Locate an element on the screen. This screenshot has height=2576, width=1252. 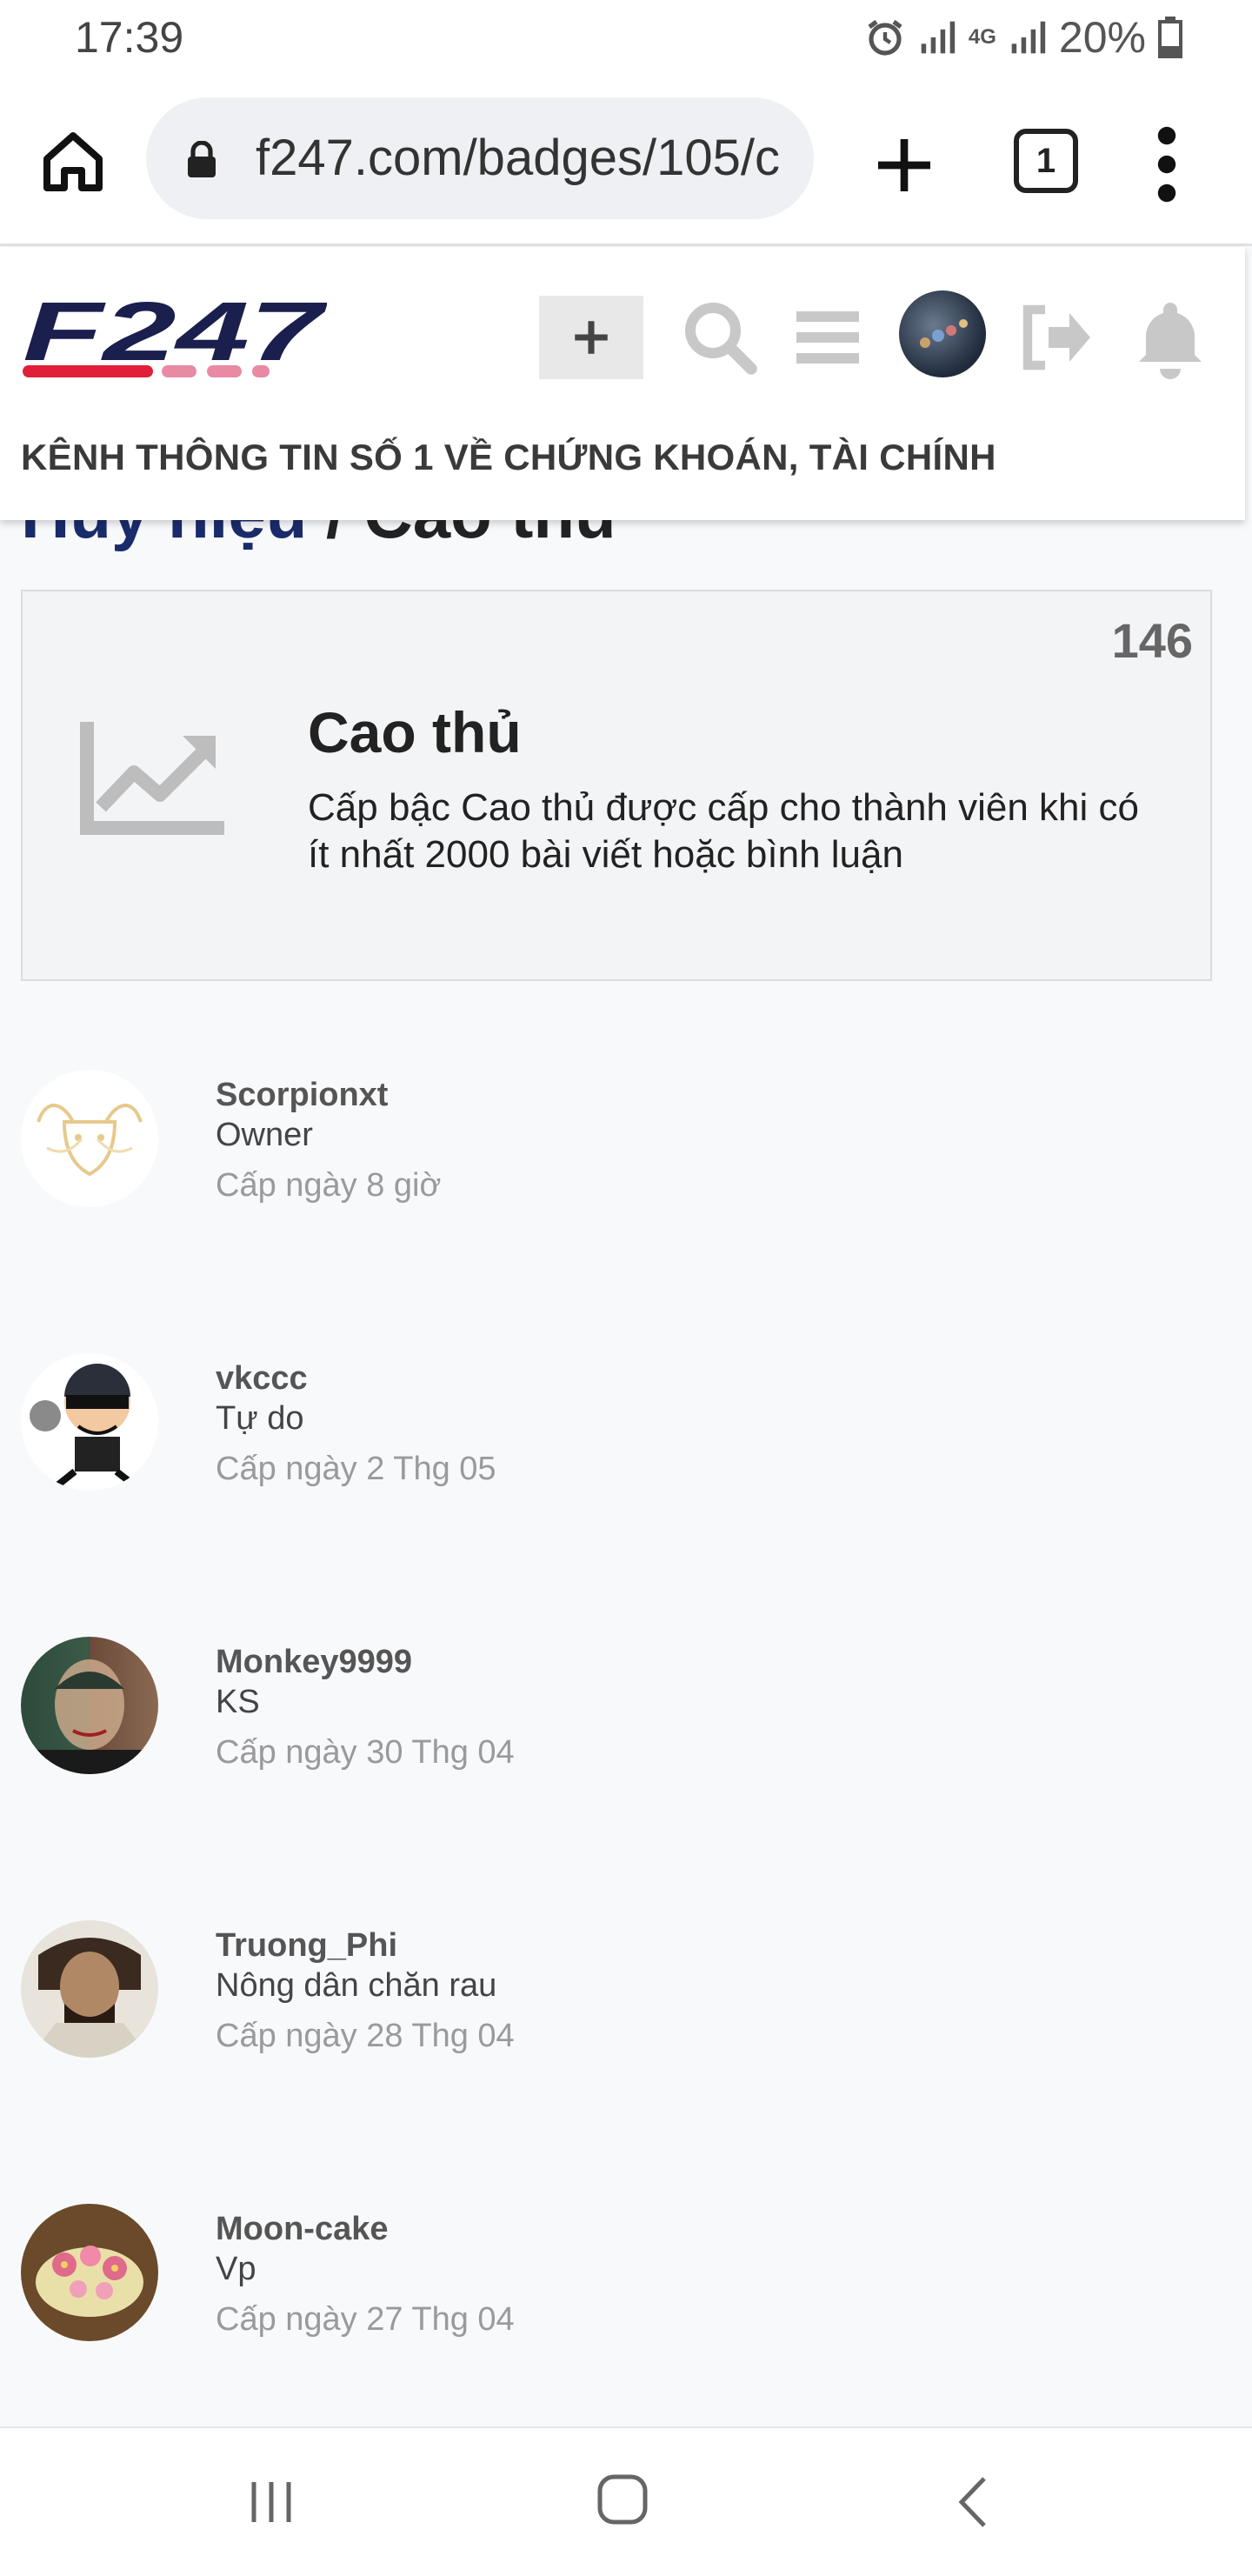
mooncake-avatar is located at coordinates (89, 2281).